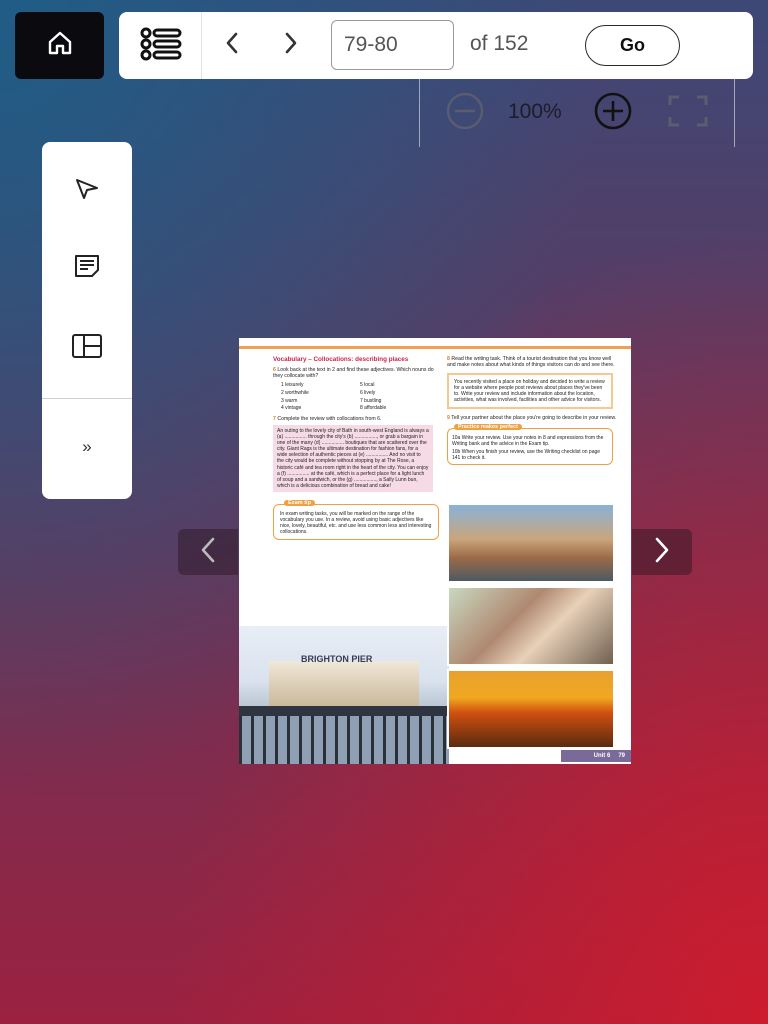 Image resolution: width=768 pixels, height=1024 pixels. What do you see at coordinates (531, 709) in the screenshot?
I see `sunset-cyclists-photo` at bounding box center [531, 709].